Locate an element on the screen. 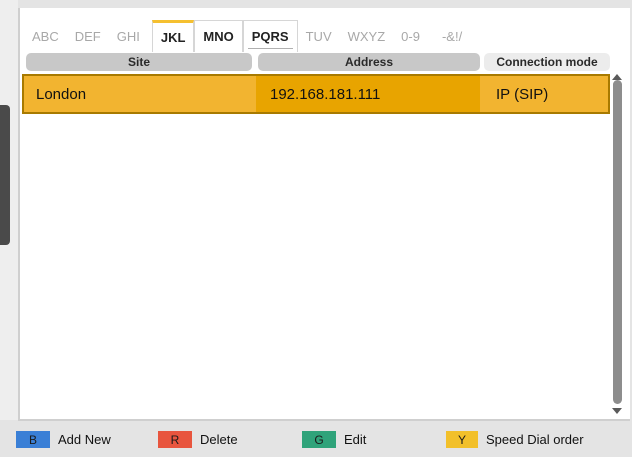 The image size is (632, 457). left-edge-shadow is located at coordinates (5, 175).